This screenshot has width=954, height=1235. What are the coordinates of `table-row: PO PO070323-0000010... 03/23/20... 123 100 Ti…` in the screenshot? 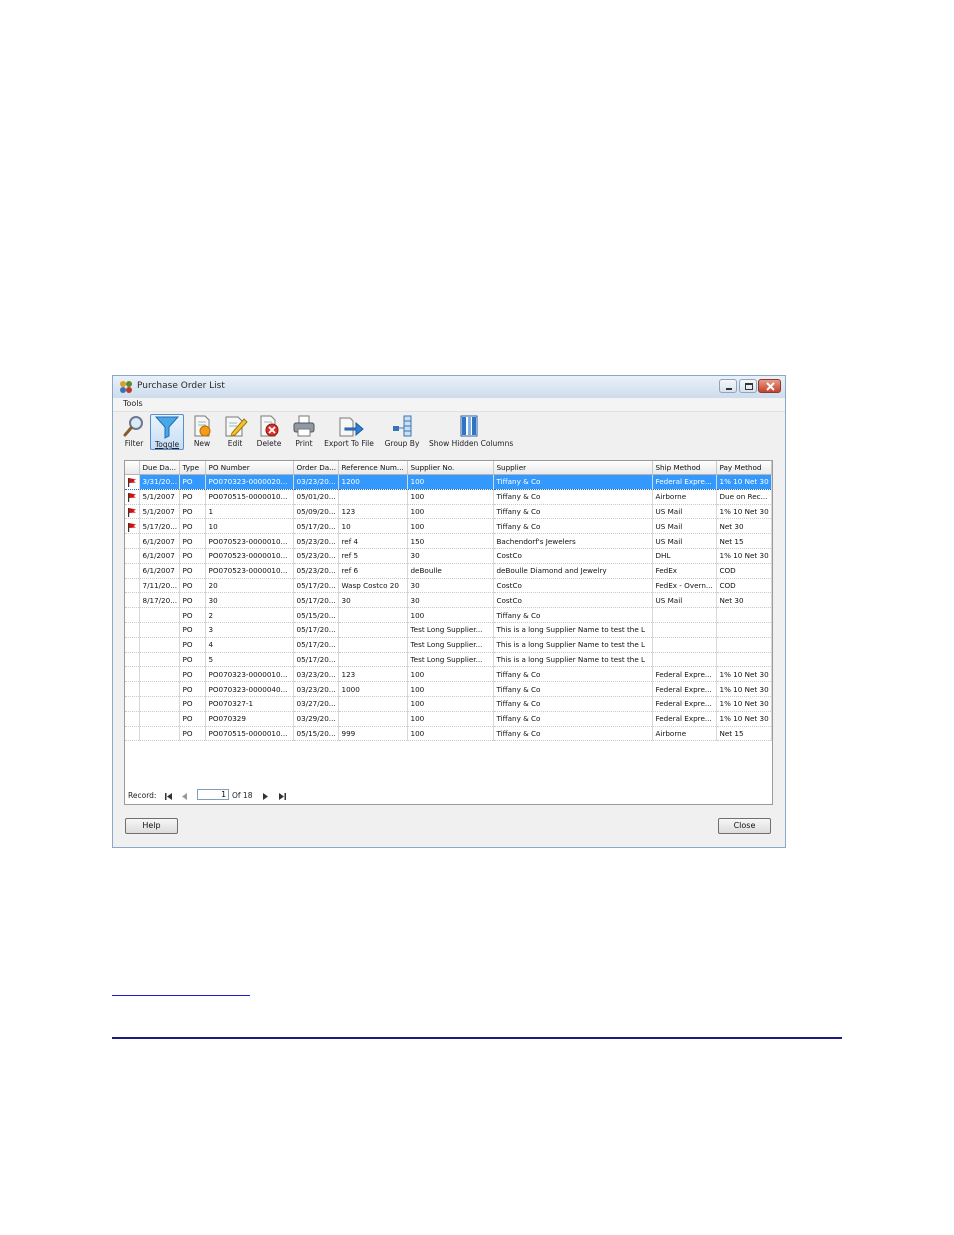 It's located at (448, 674).